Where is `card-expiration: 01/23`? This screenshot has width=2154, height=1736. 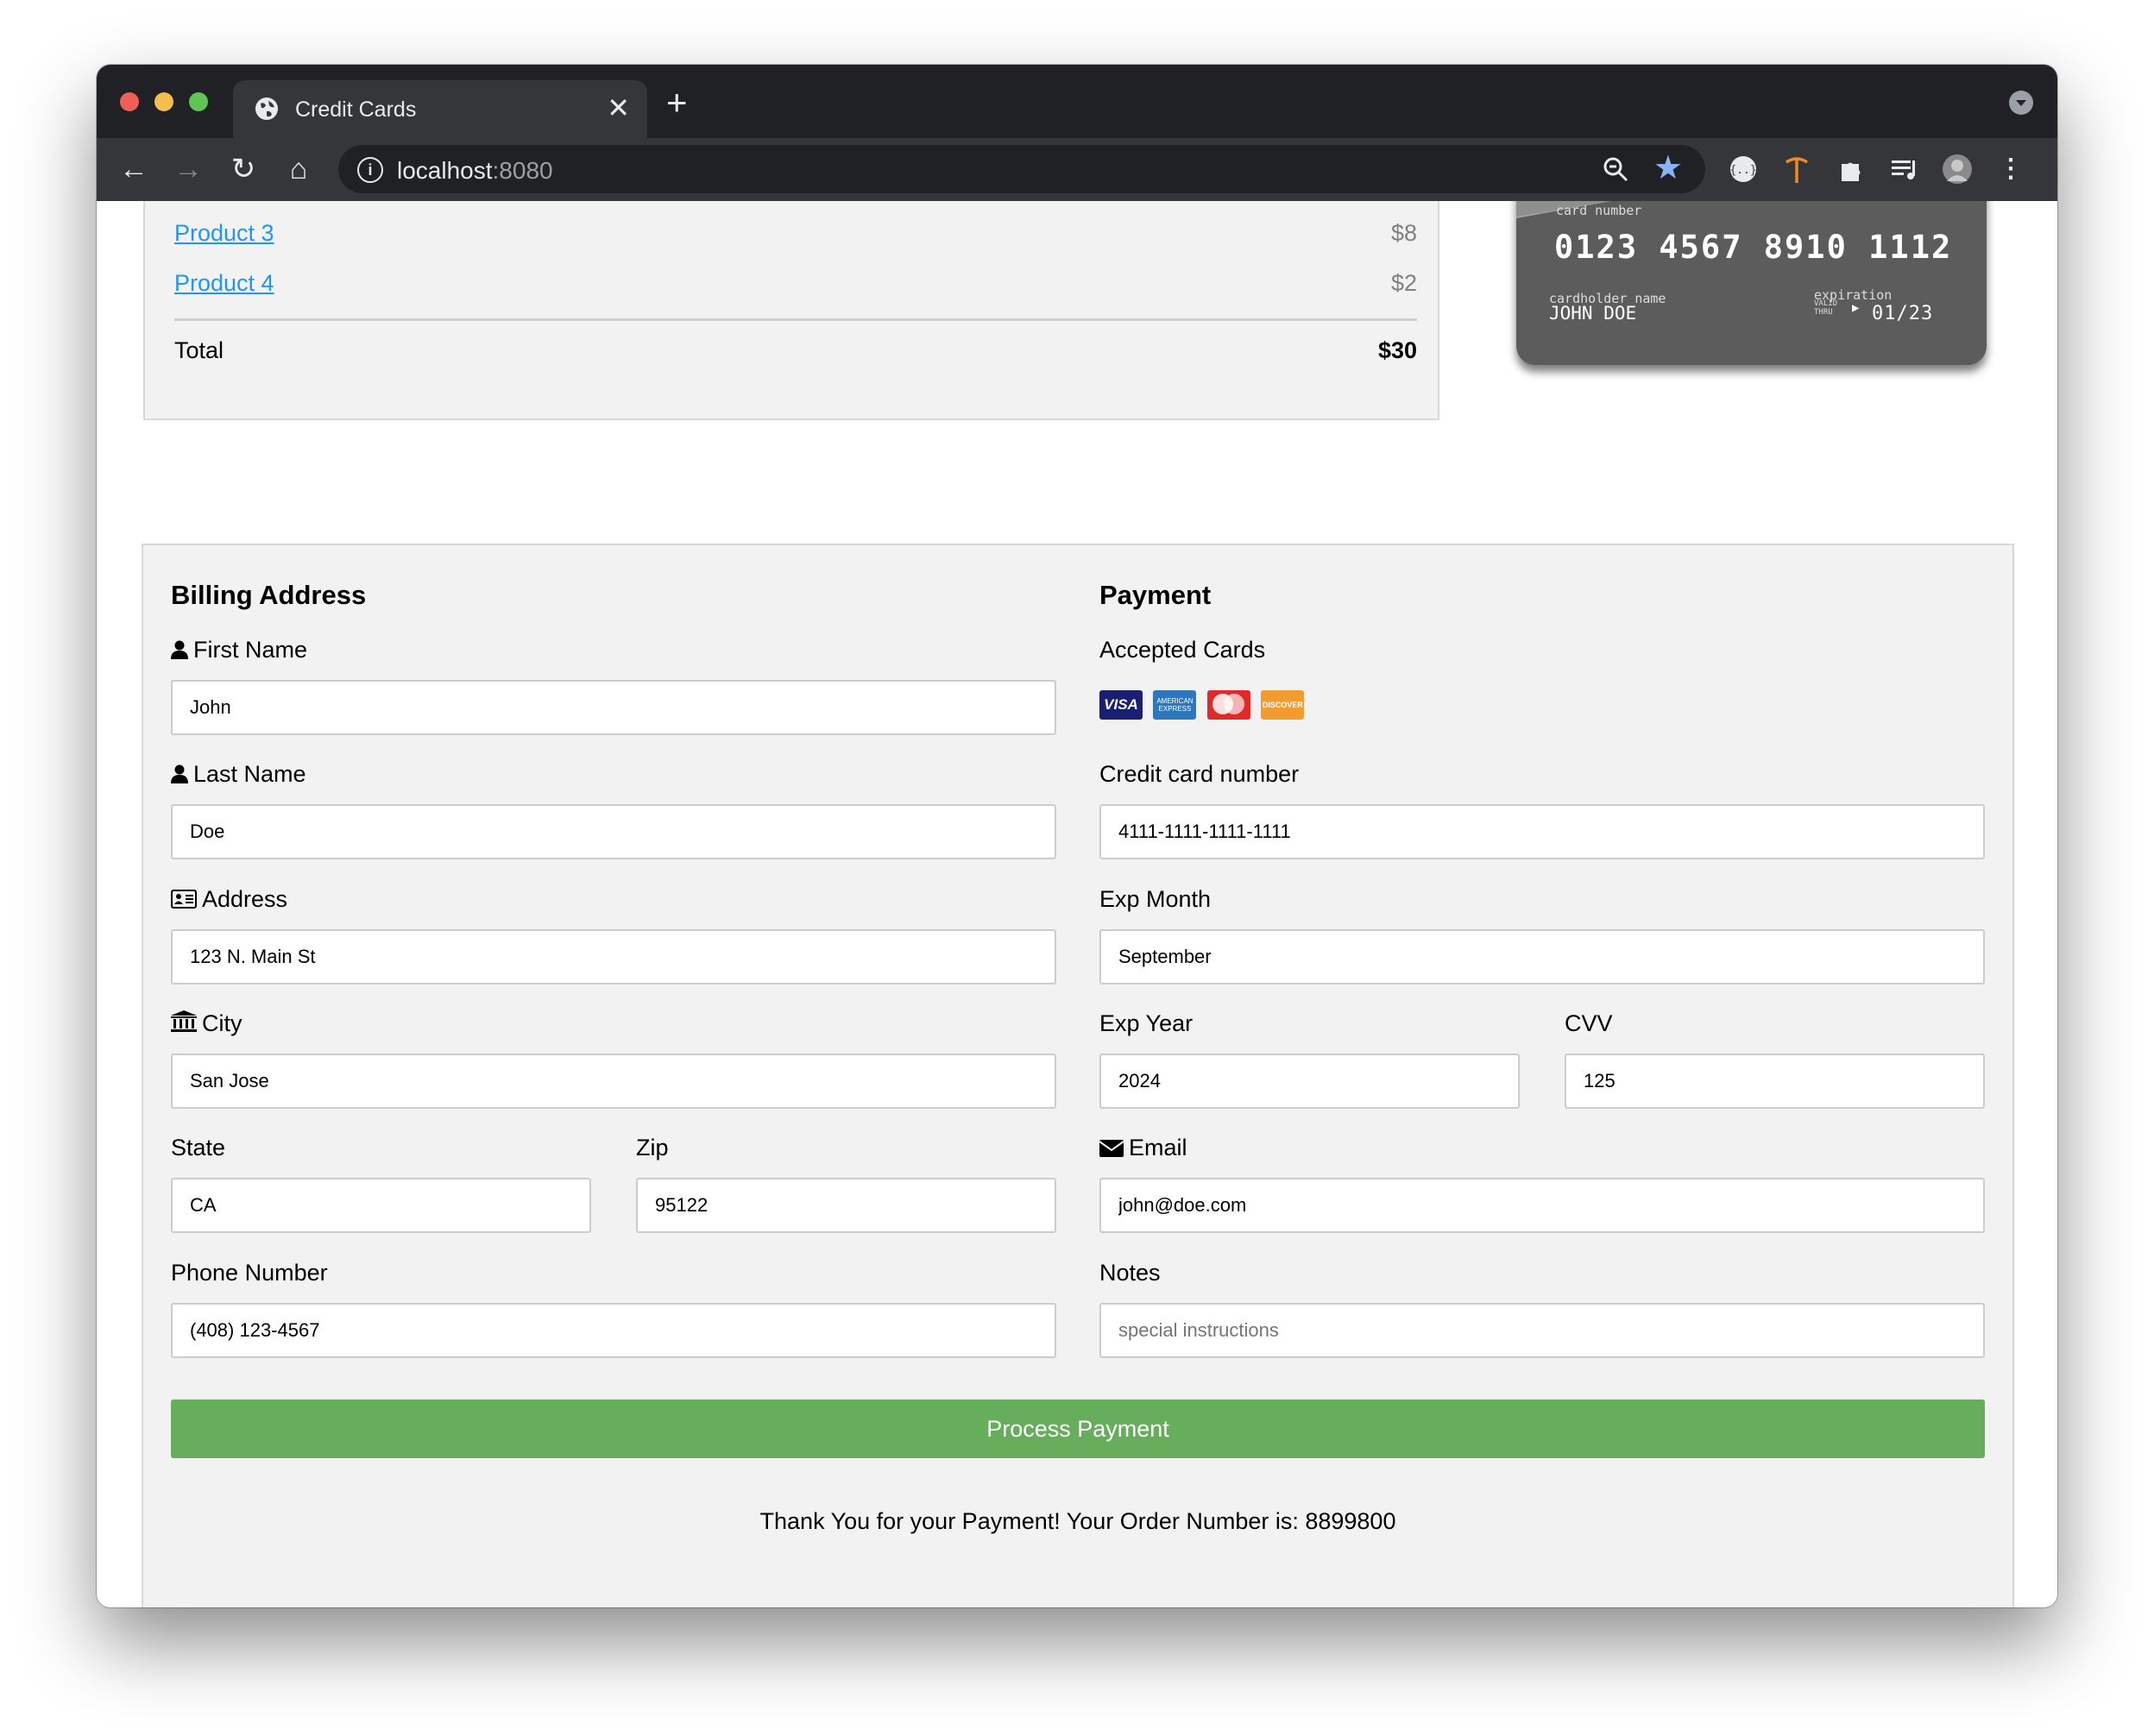 card-expiration: 01/23 is located at coordinates (1903, 313).